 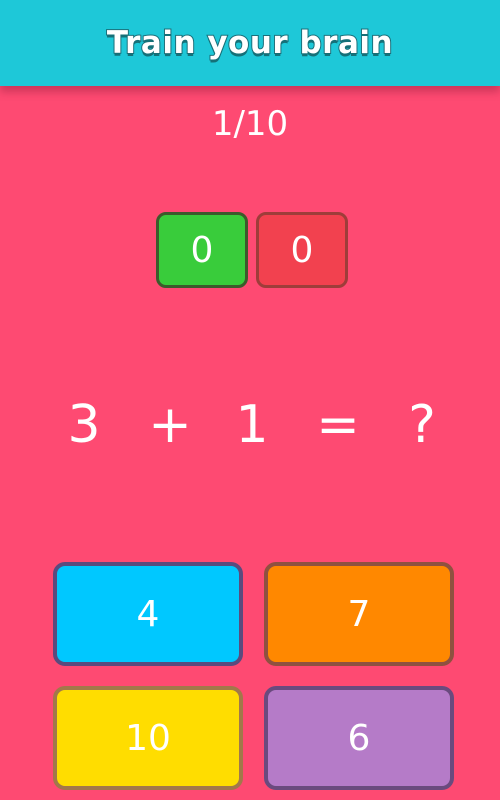 What do you see at coordinates (422, 425) in the screenshot?
I see `unknown-result: ?` at bounding box center [422, 425].